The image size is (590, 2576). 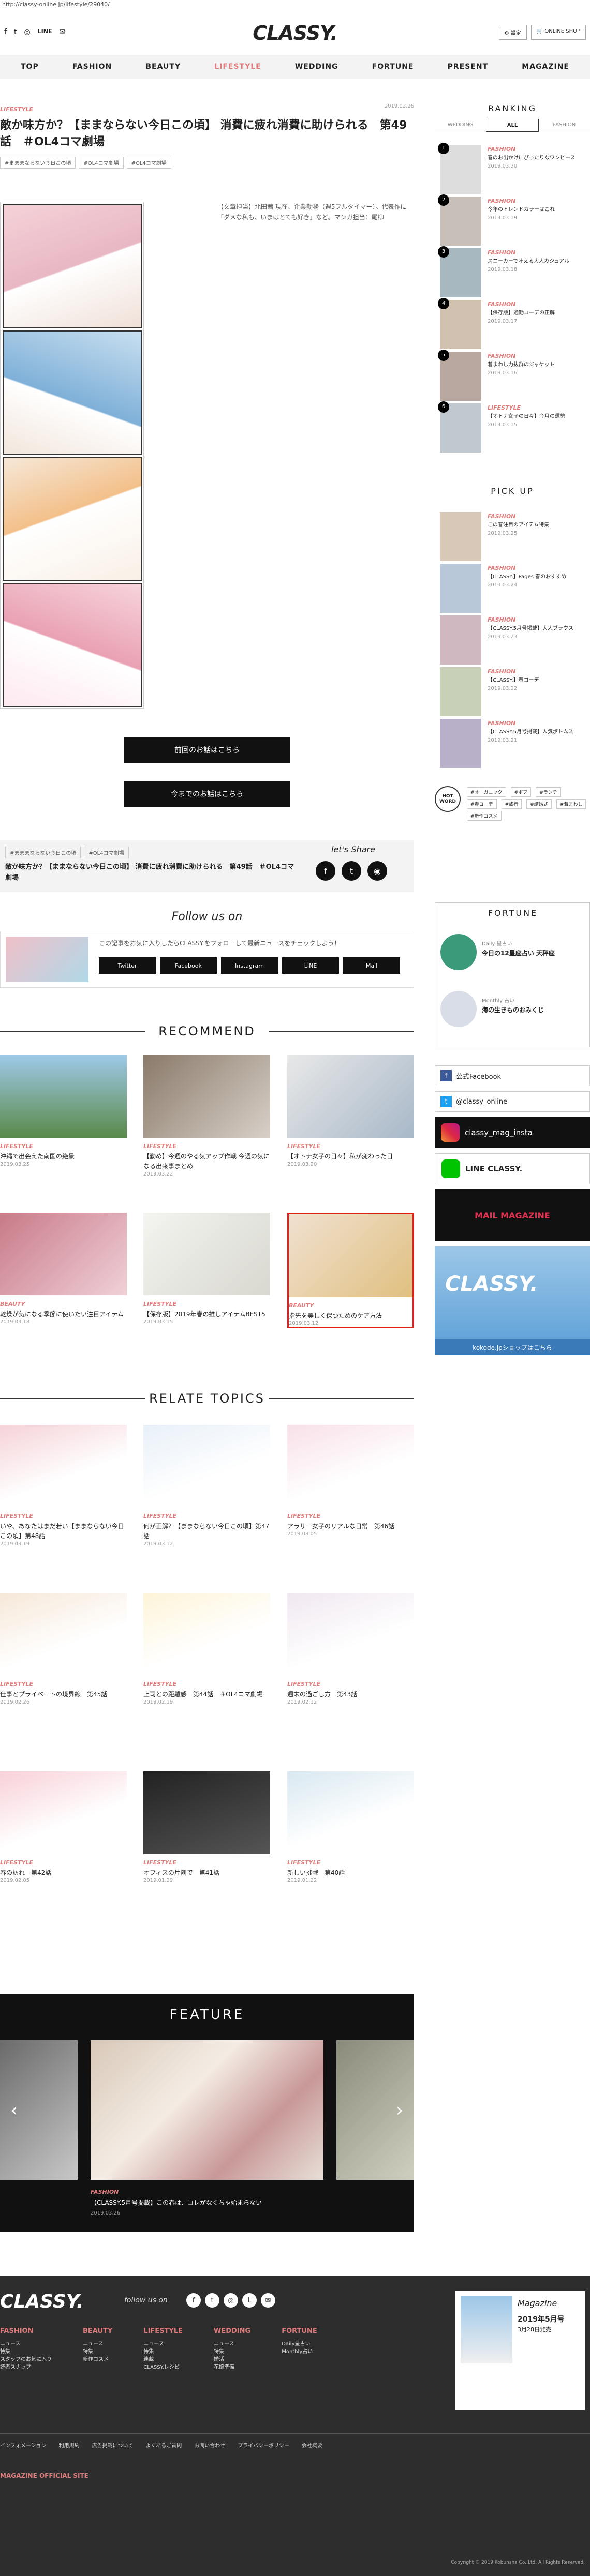 What do you see at coordinates (512, 1132) in the screenshot?
I see `instagram-banner: classy_mag_insta` at bounding box center [512, 1132].